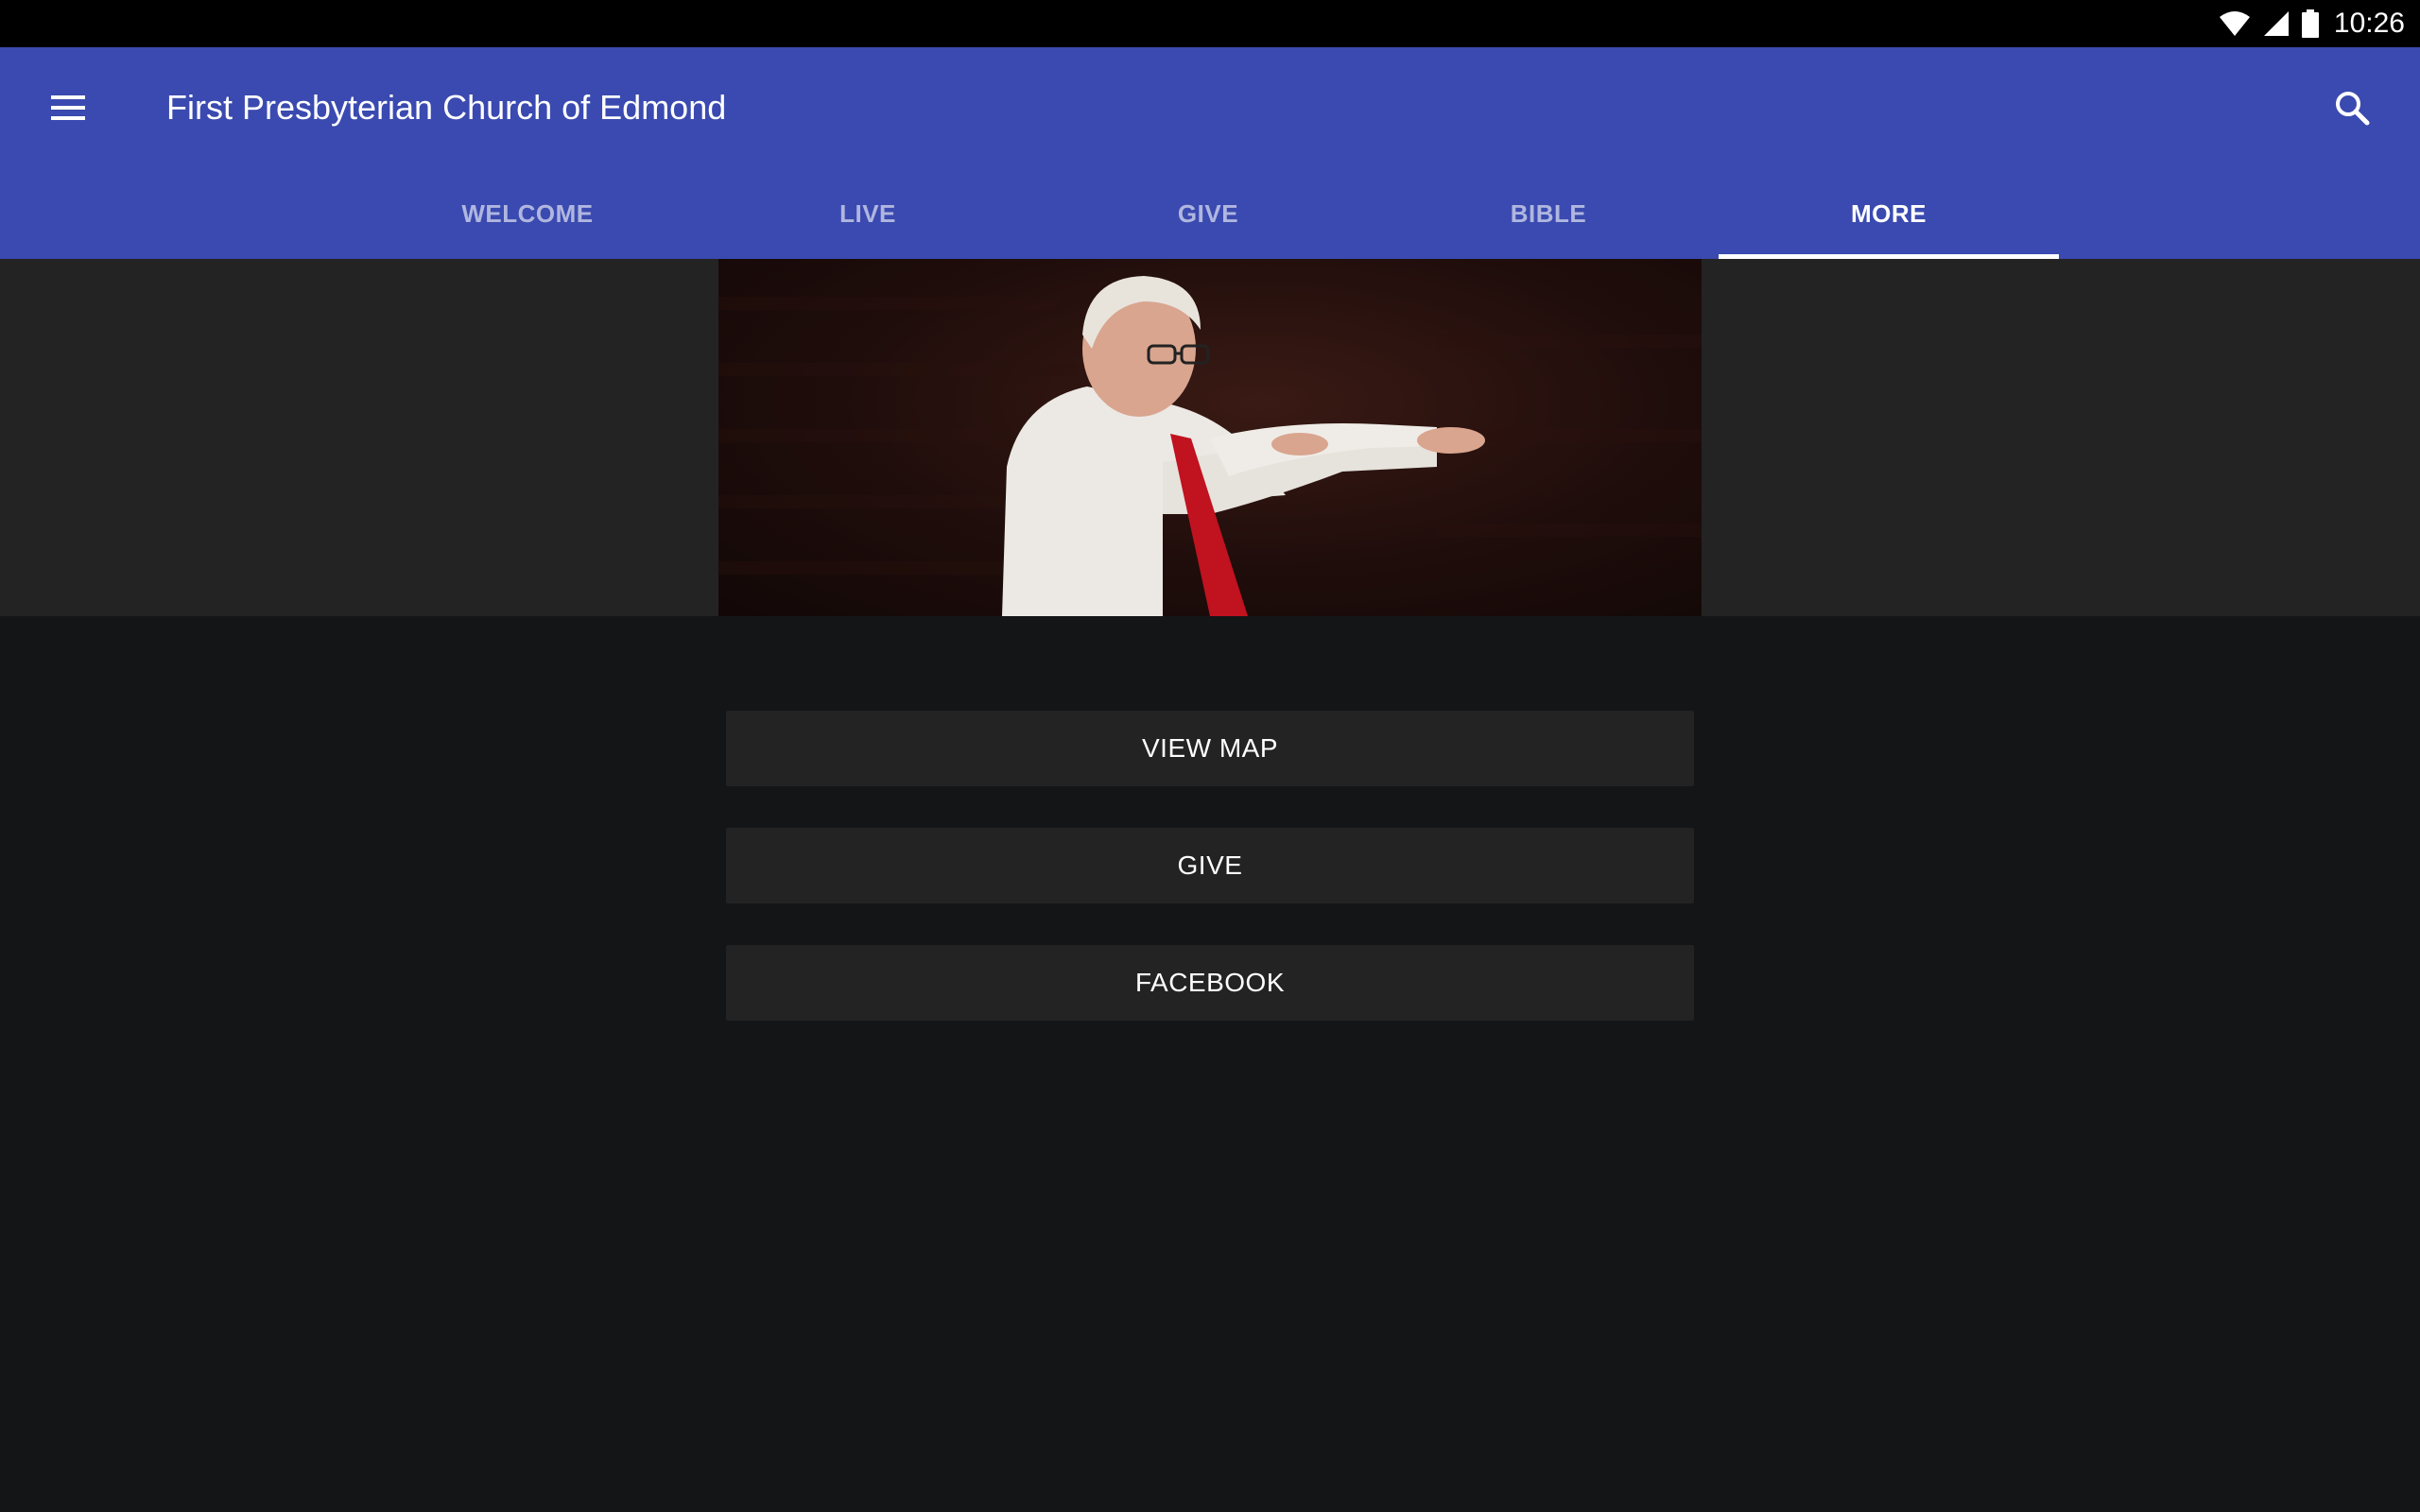 The width and height of the screenshot is (2420, 1512). Describe the element at coordinates (1210, 446) in the screenshot. I see `conductor-photo` at that location.